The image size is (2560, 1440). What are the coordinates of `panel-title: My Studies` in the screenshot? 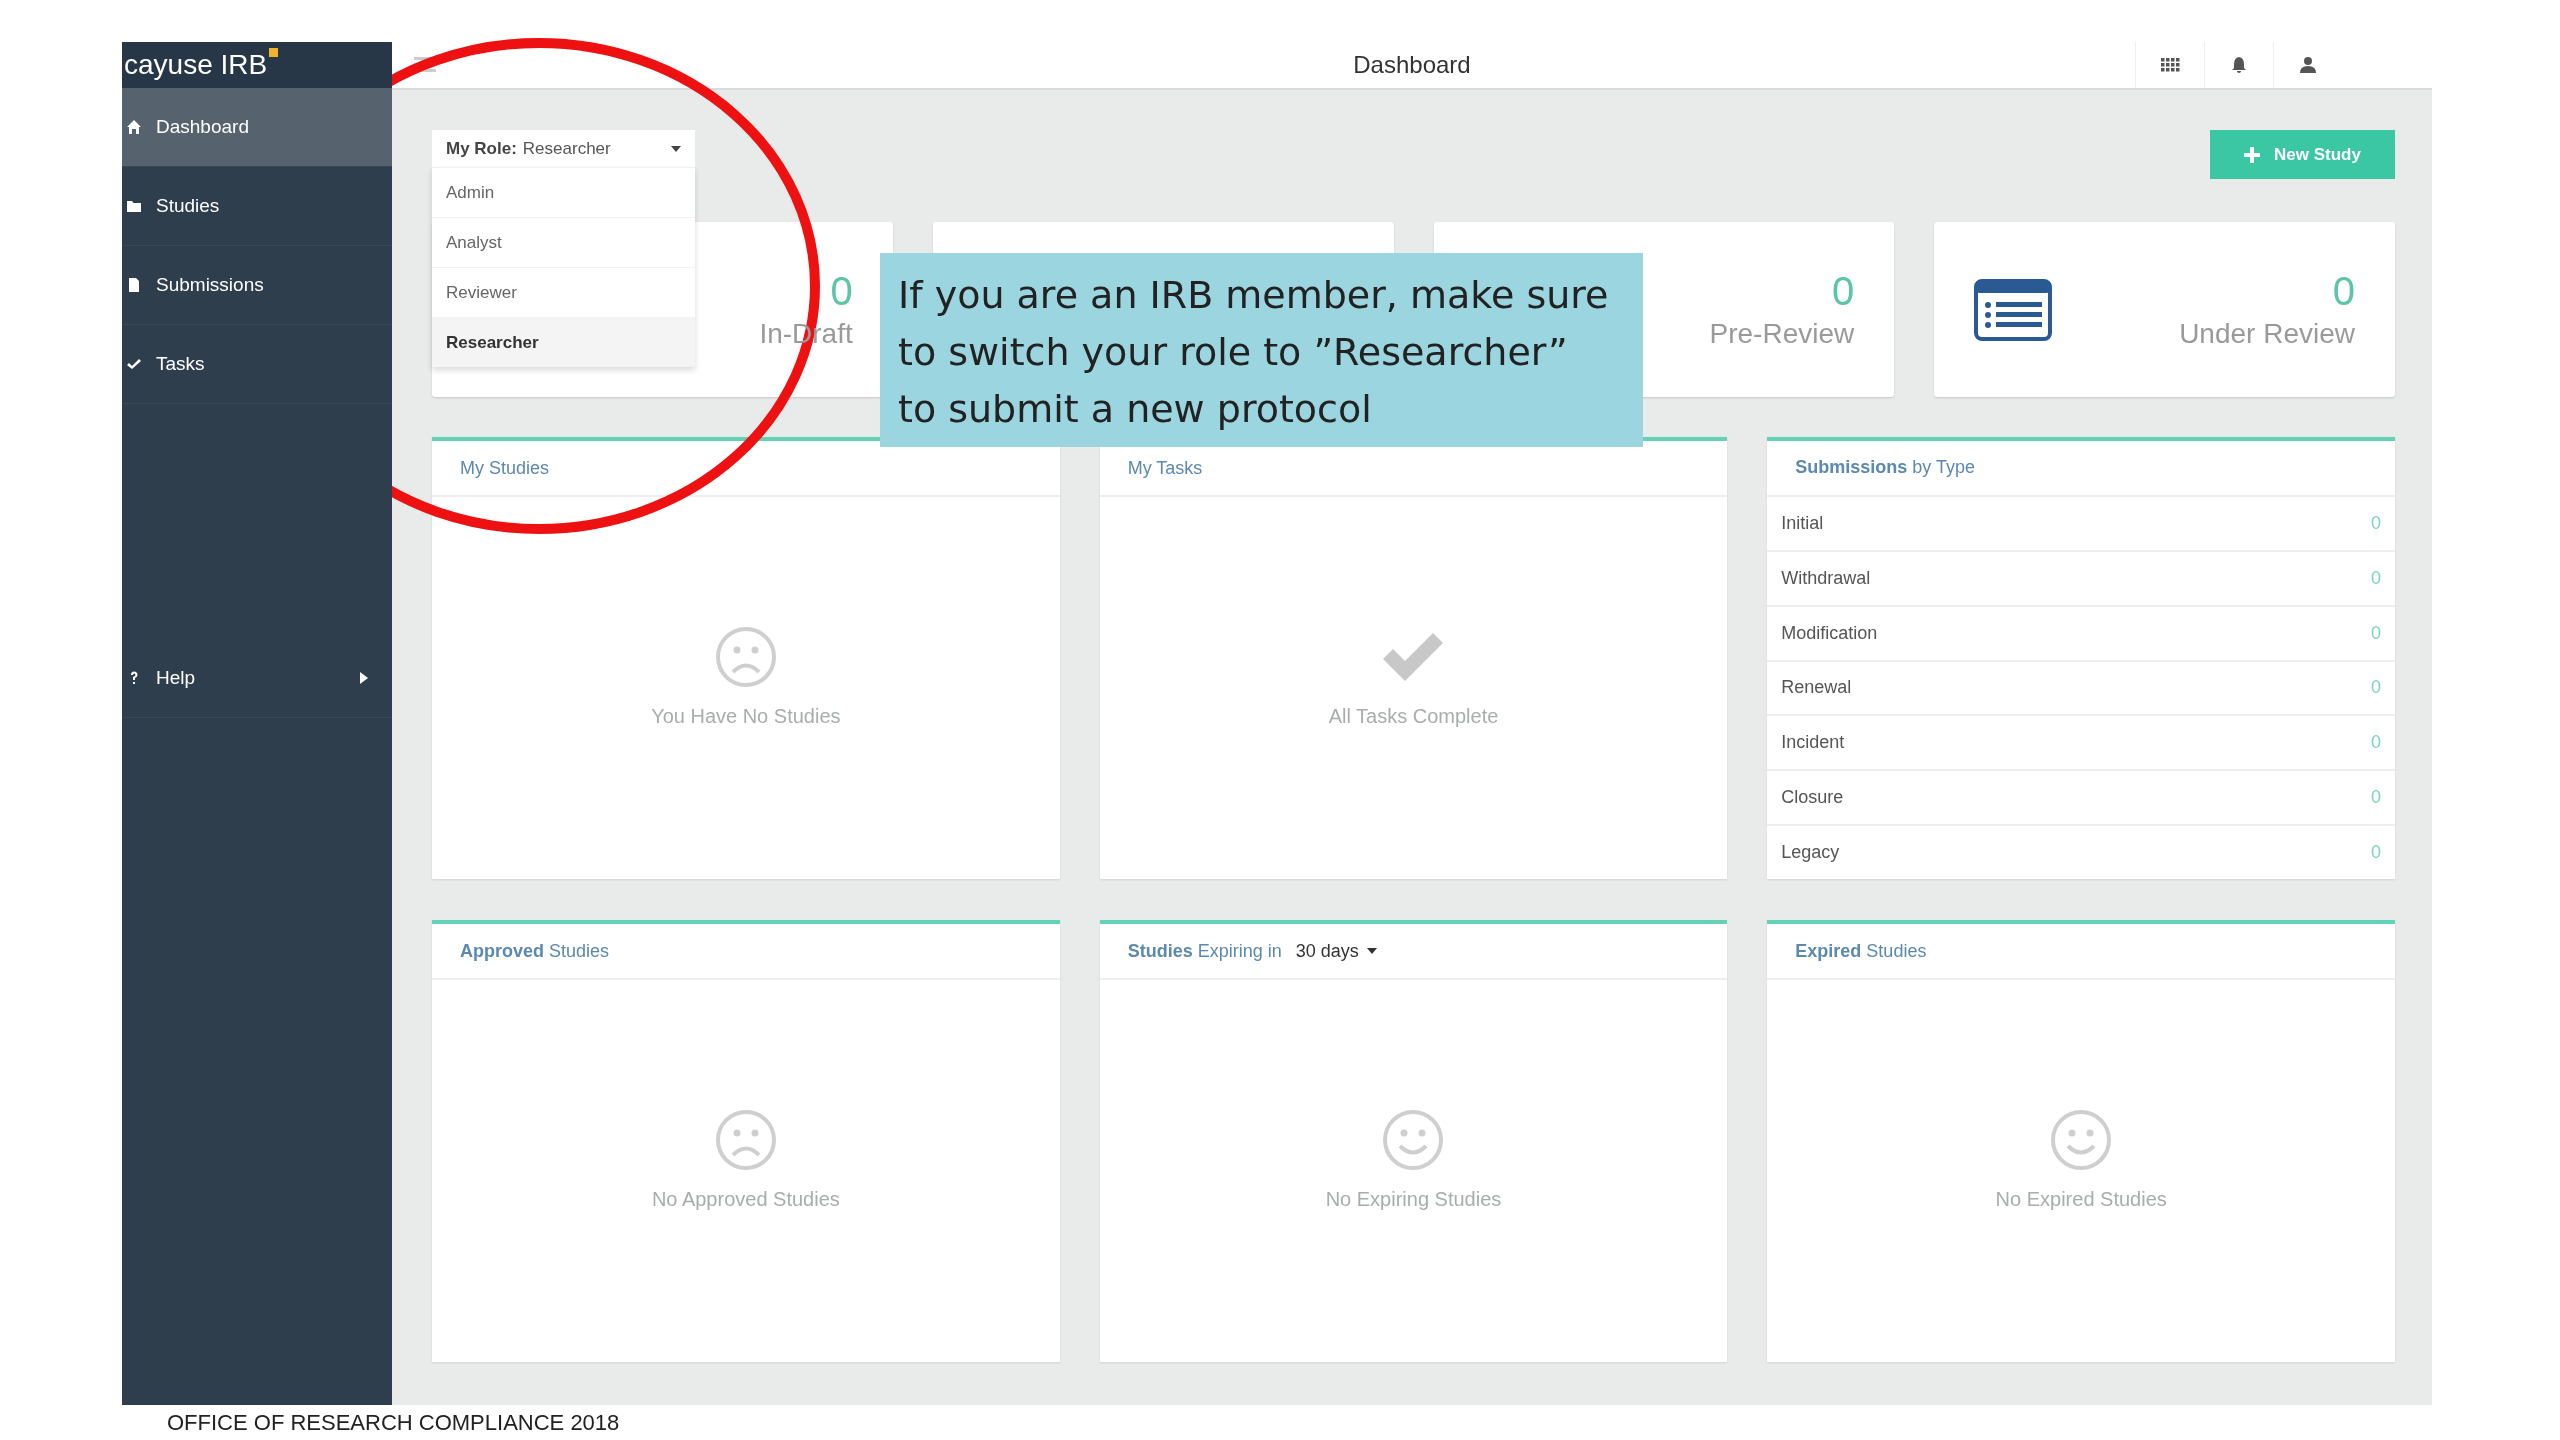 It's located at (505, 468).